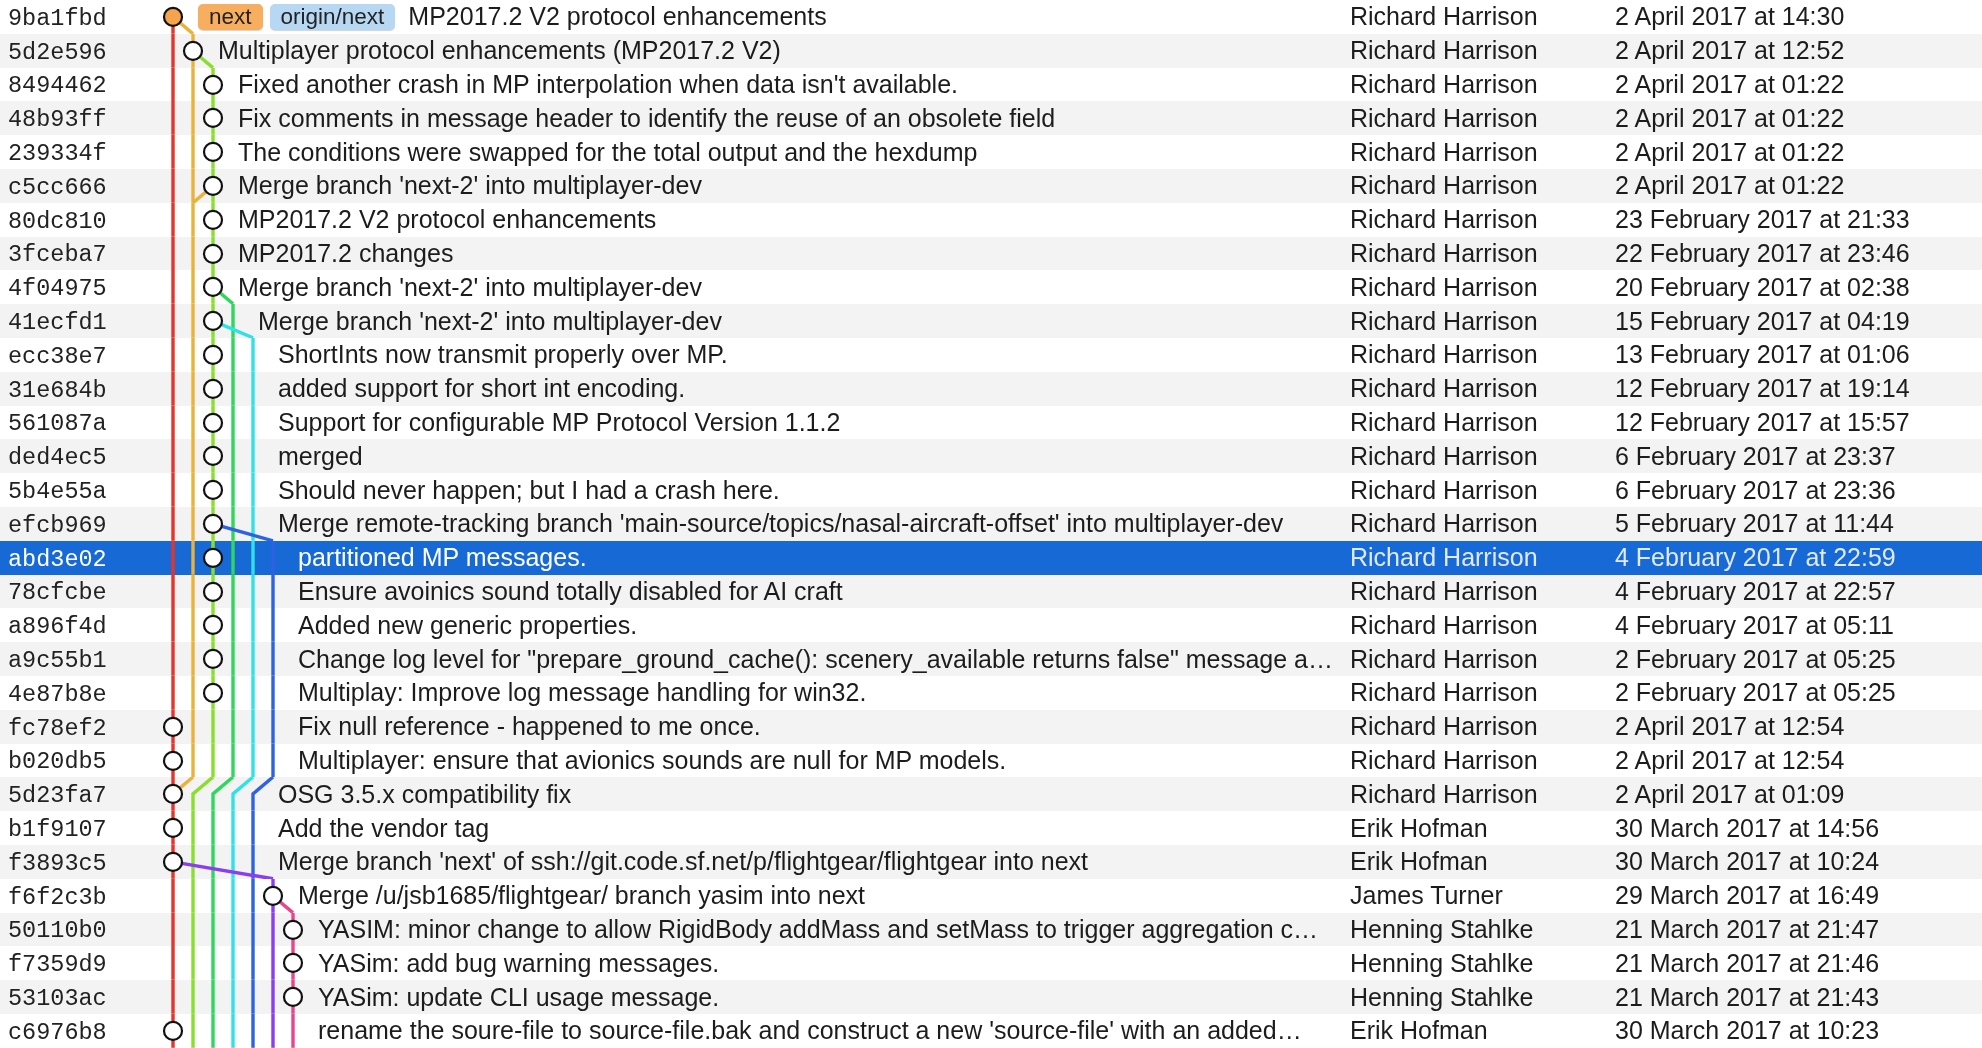  What do you see at coordinates (346, 253) in the screenshot?
I see `commit-message: MP2017.2 changes` at bounding box center [346, 253].